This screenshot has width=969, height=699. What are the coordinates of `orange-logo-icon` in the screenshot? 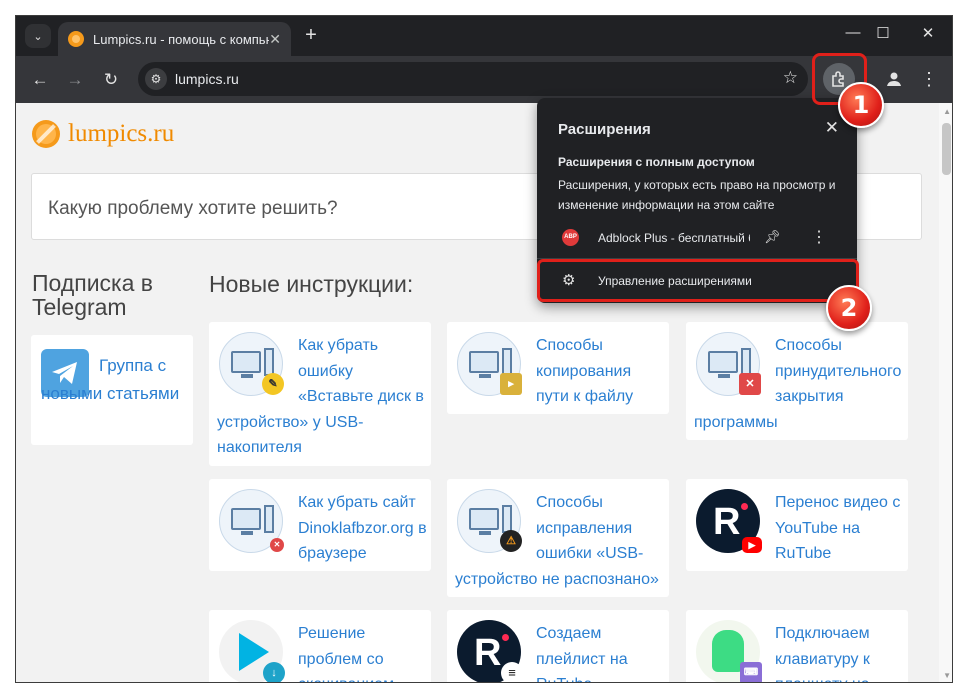 It's located at (46, 134).